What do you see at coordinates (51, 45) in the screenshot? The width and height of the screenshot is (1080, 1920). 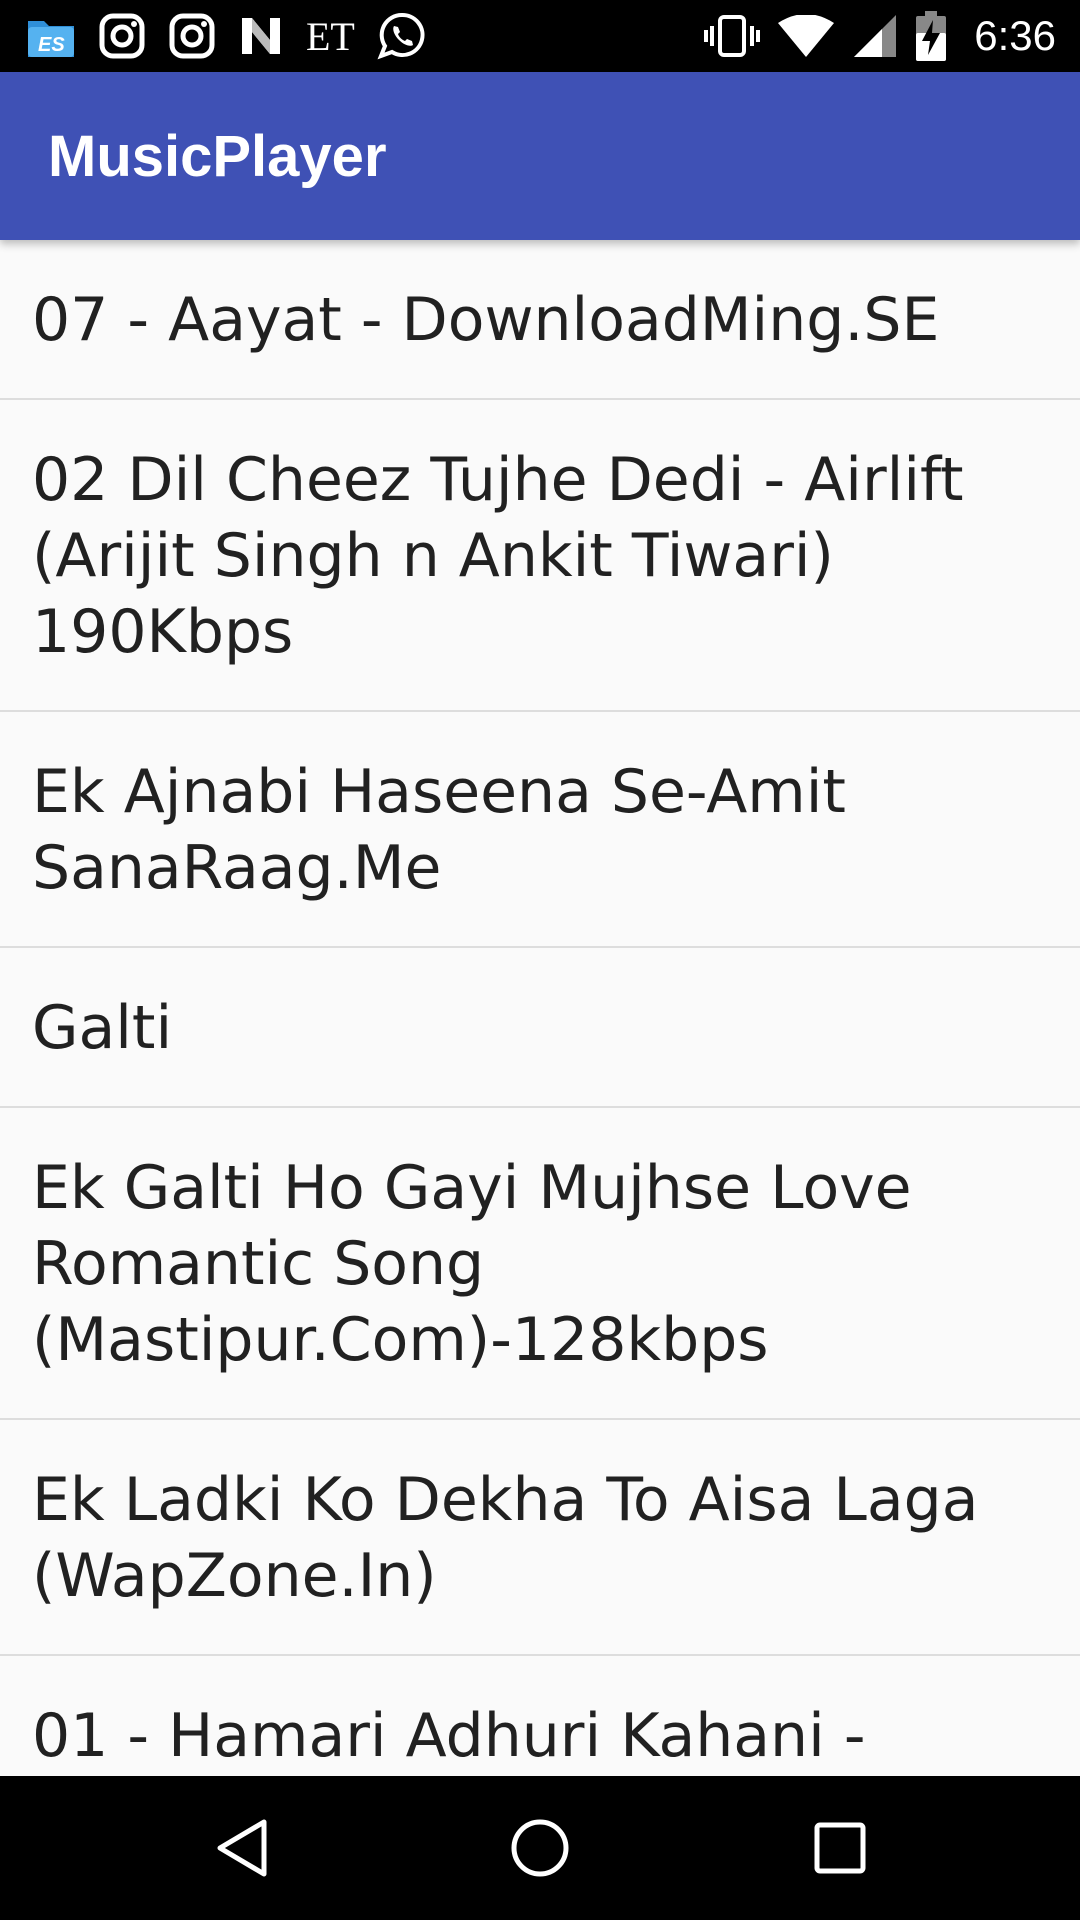 I see `svg-text: ES` at bounding box center [51, 45].